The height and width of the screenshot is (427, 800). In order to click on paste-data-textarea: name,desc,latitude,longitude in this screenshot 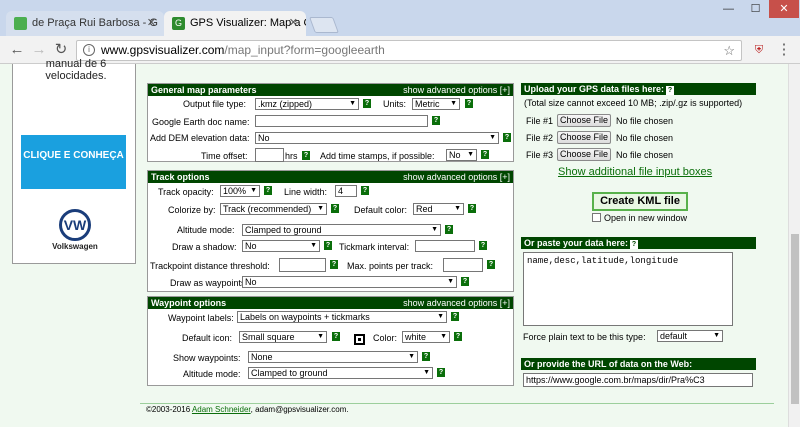, I will do `click(628, 289)`.